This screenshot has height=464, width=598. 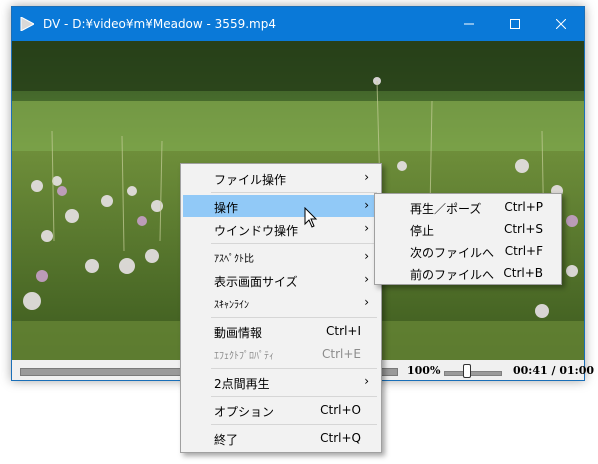 I want to click on menu-item-operation: 操作 ›, so click(x=281, y=206).